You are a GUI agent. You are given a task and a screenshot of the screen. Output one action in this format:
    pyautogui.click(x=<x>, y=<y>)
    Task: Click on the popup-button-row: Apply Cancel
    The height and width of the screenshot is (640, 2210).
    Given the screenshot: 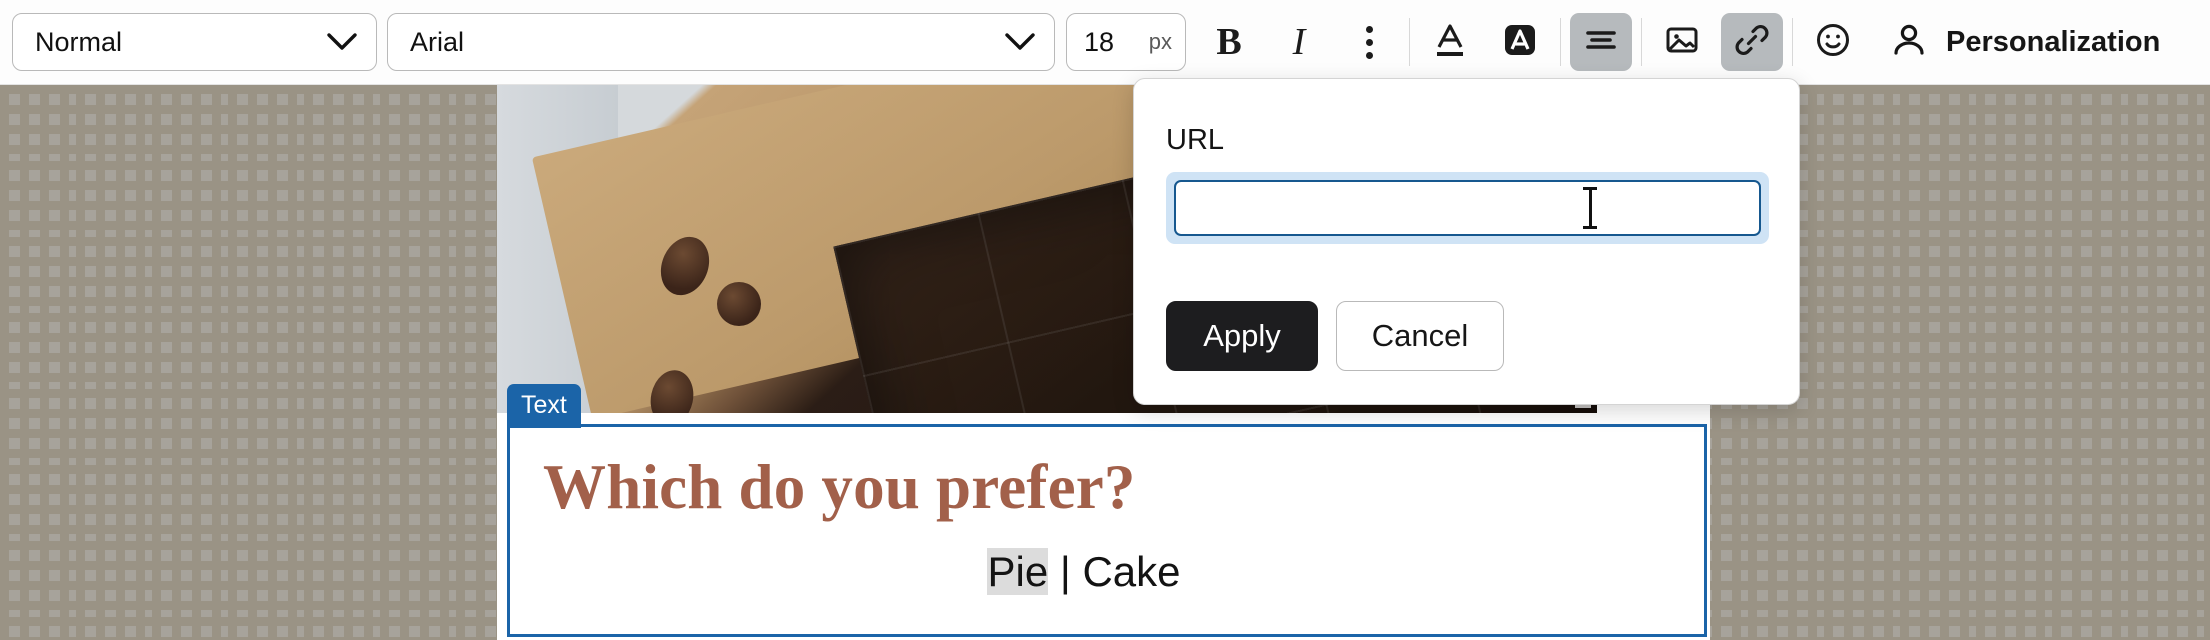 What is the action you would take?
    pyautogui.click(x=1466, y=336)
    